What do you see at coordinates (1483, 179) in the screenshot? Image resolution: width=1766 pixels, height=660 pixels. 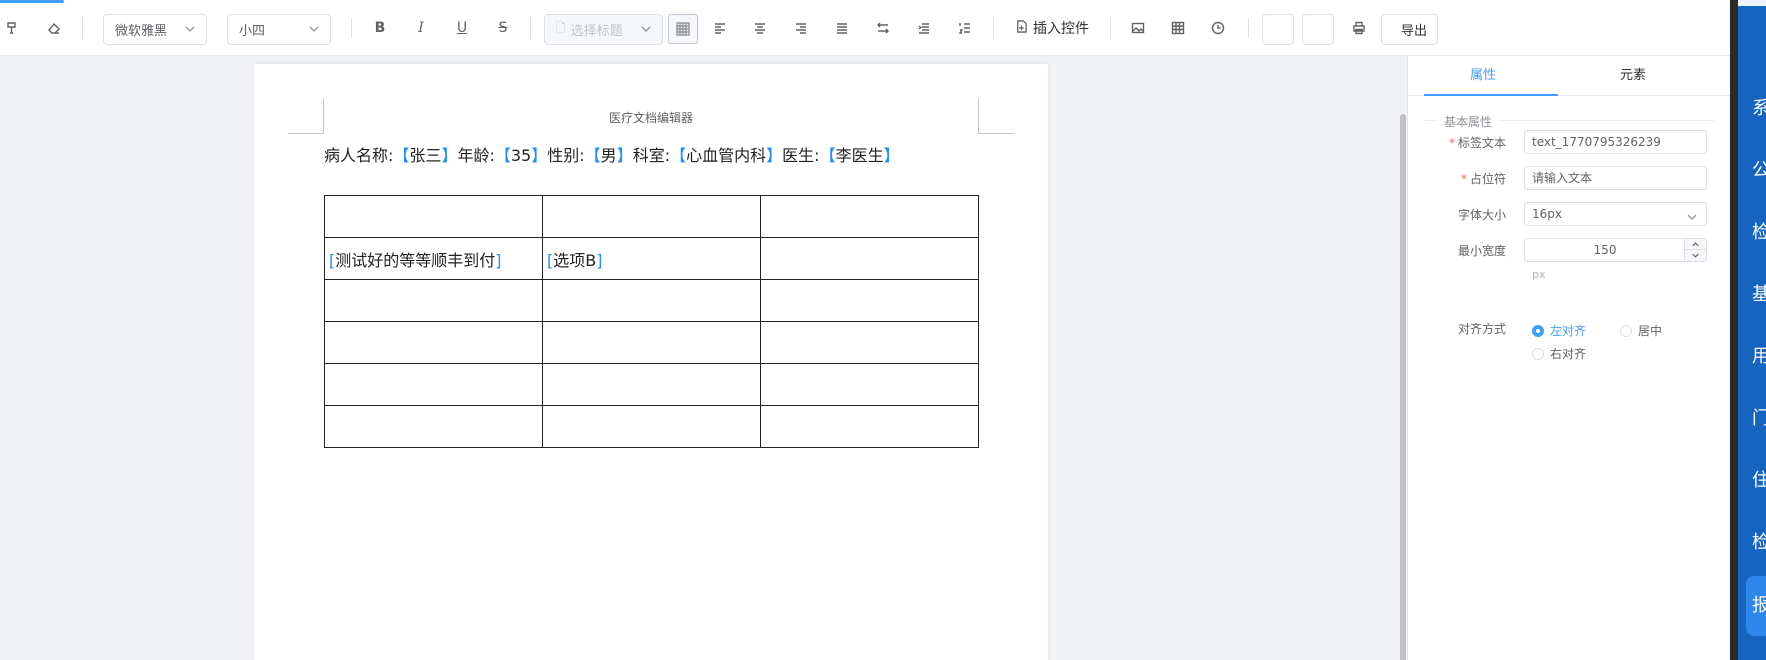 I see `placeholder-label: * 占位符` at bounding box center [1483, 179].